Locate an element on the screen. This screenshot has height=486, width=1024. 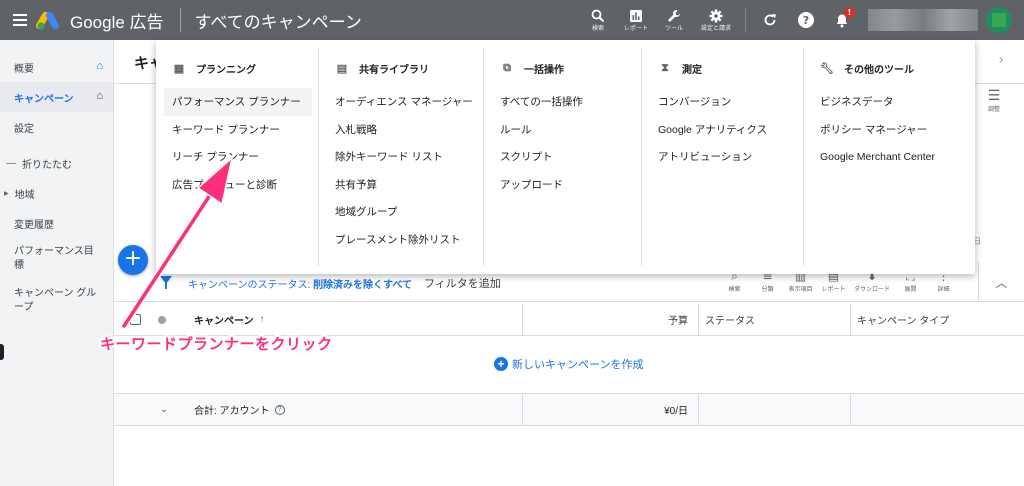
tools-column-bulk-actions: ⧉ 一括操作 すべての一括操作 ルール スクリプト アップロード is located at coordinates (562, 157).